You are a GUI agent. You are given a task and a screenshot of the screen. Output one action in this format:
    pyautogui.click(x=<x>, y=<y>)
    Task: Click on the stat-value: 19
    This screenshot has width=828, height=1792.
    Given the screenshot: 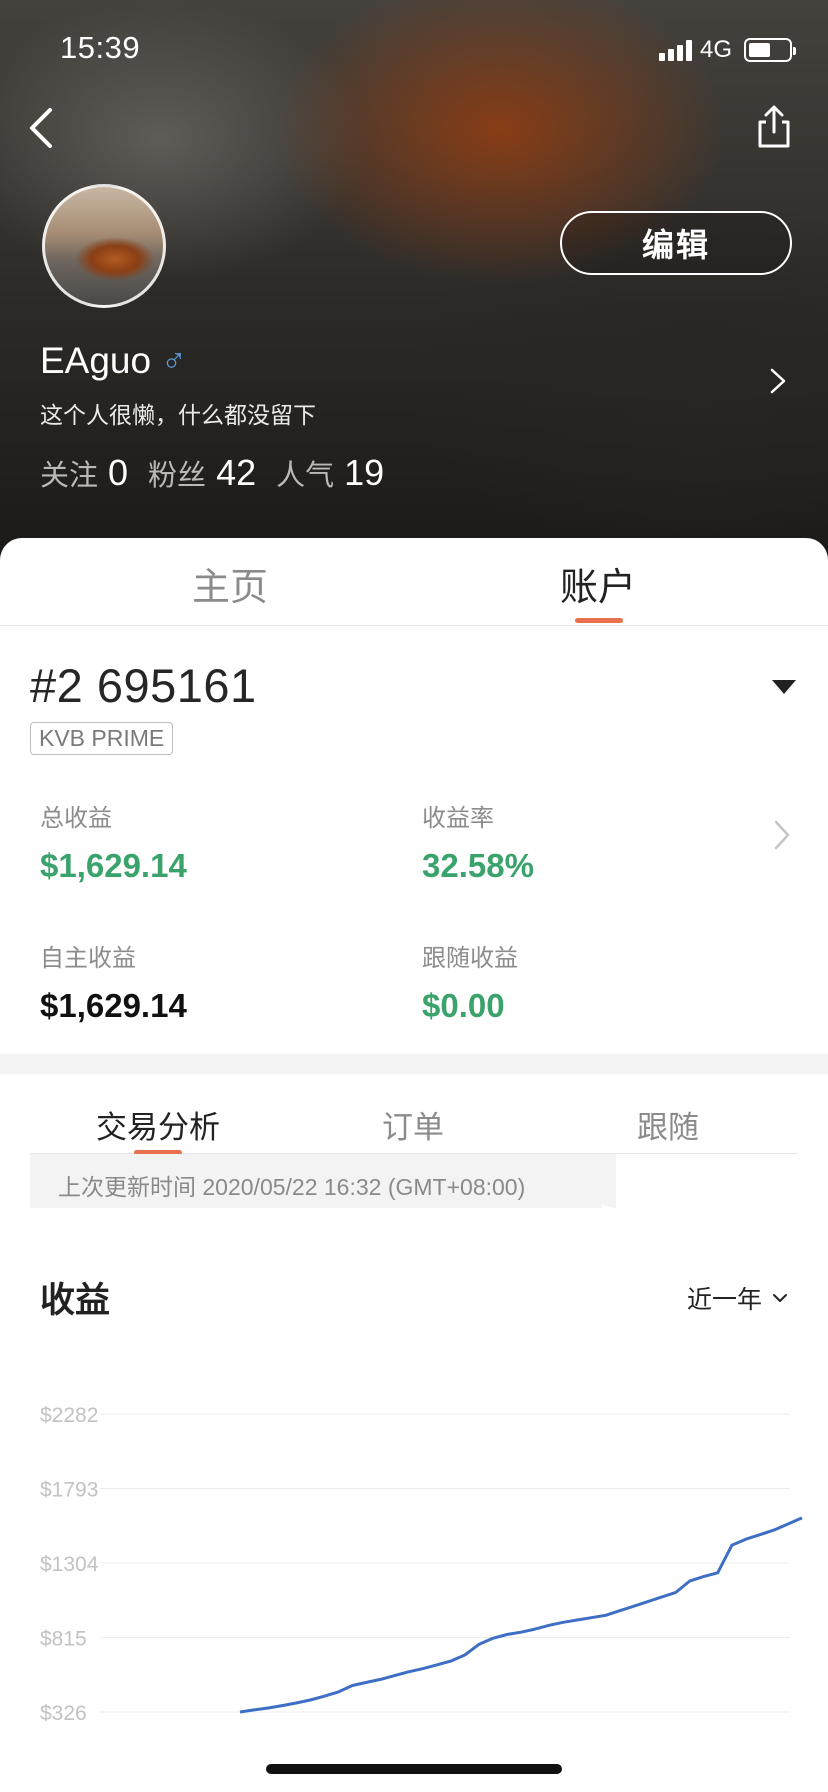 What is the action you would take?
    pyautogui.click(x=364, y=472)
    